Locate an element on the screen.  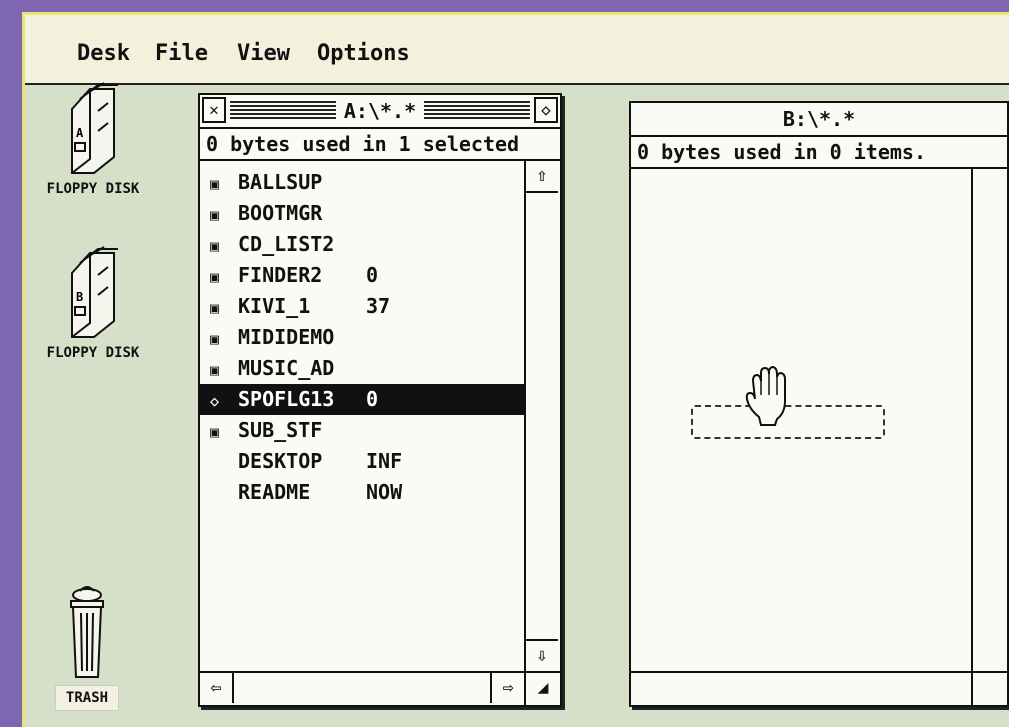
floppy-disk-b-icon: B FLOPPY DISK is located at coordinates (94, 303).